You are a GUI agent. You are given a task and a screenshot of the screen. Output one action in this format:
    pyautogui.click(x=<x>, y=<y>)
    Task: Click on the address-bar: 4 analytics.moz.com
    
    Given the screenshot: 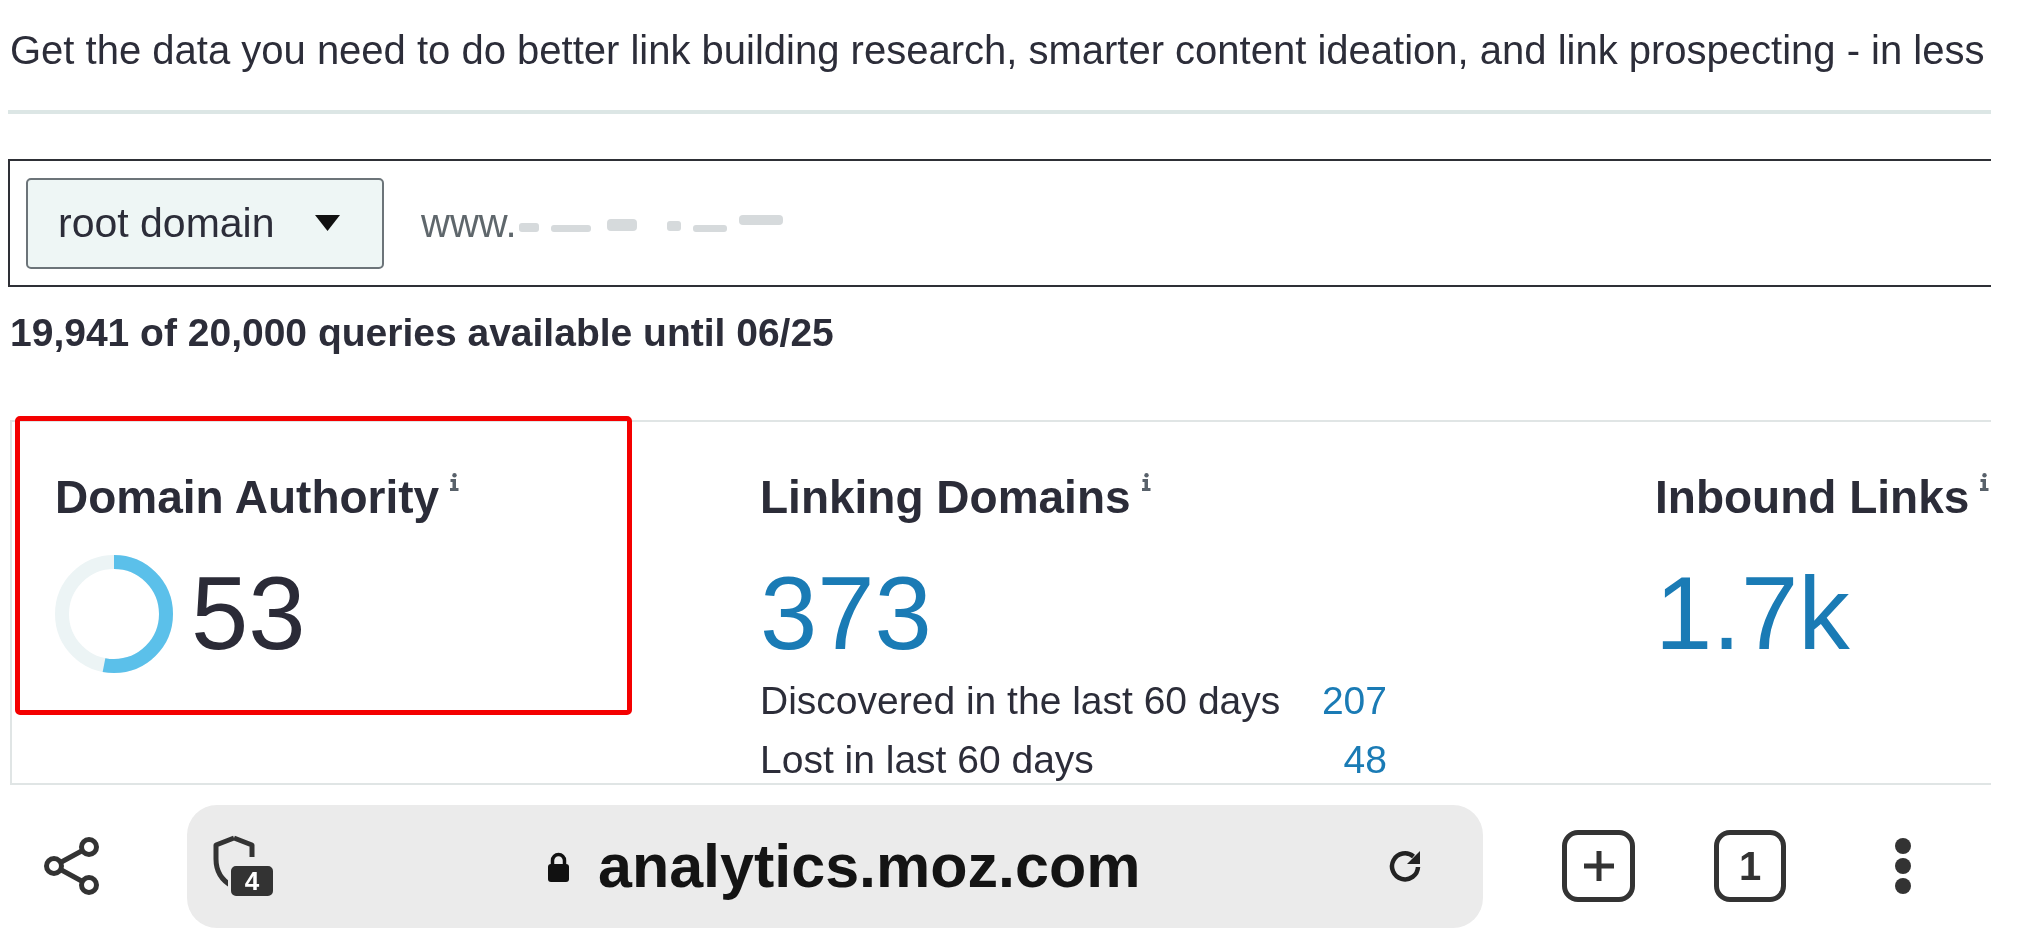 What is the action you would take?
    pyautogui.click(x=835, y=866)
    